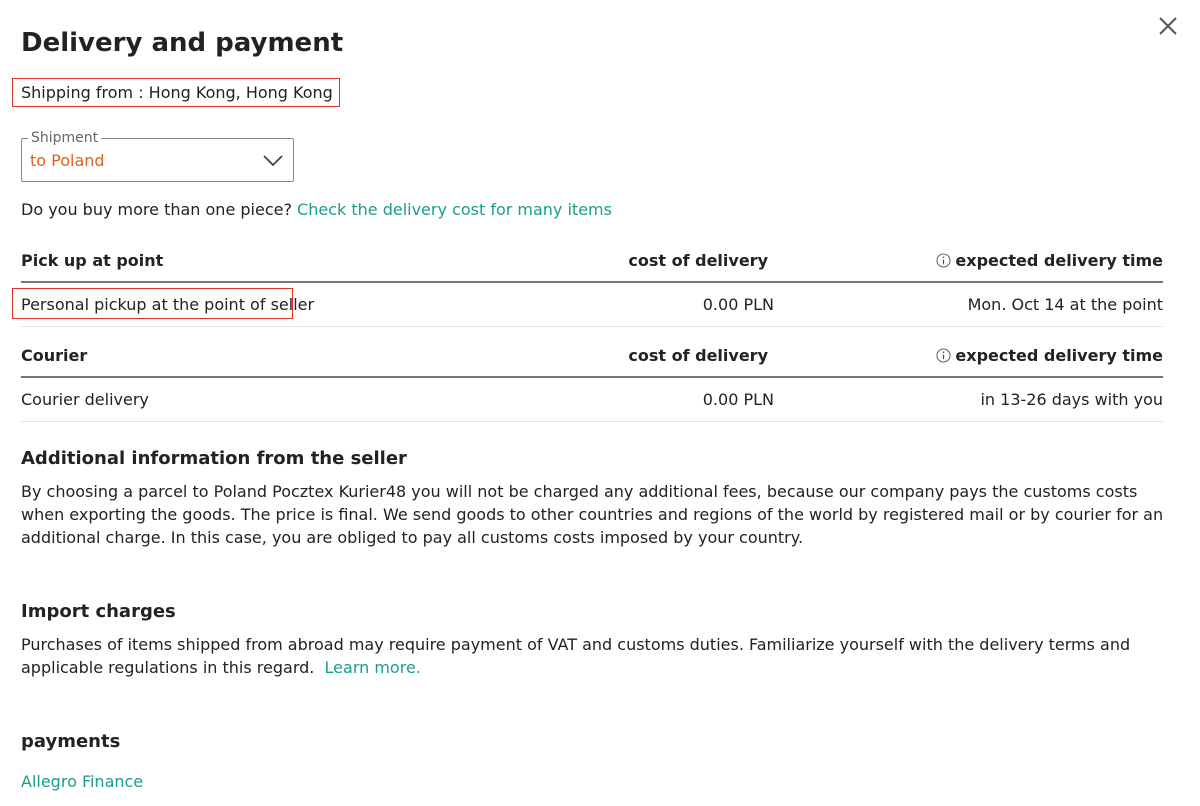 This screenshot has height=806, width=1200. I want to click on chevron-down-icon, so click(273, 161).